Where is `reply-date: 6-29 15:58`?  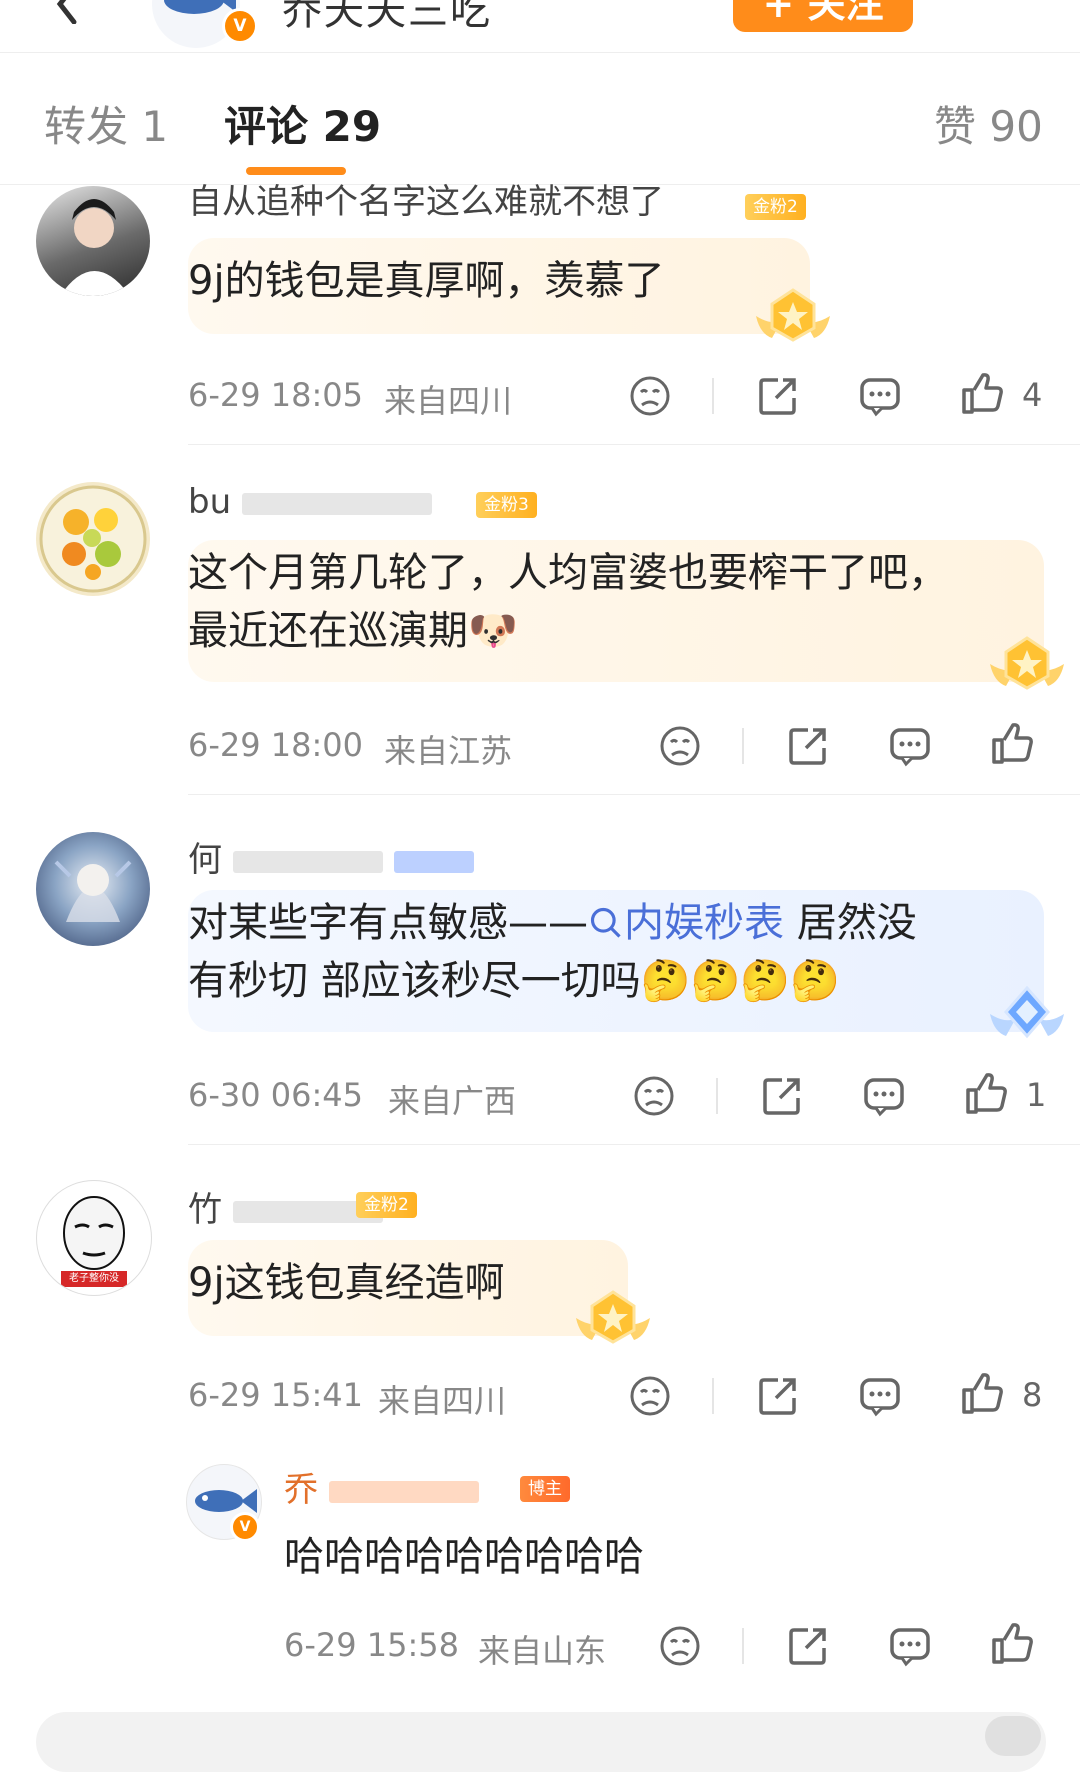 reply-date: 6-29 15:58 is located at coordinates (372, 1645).